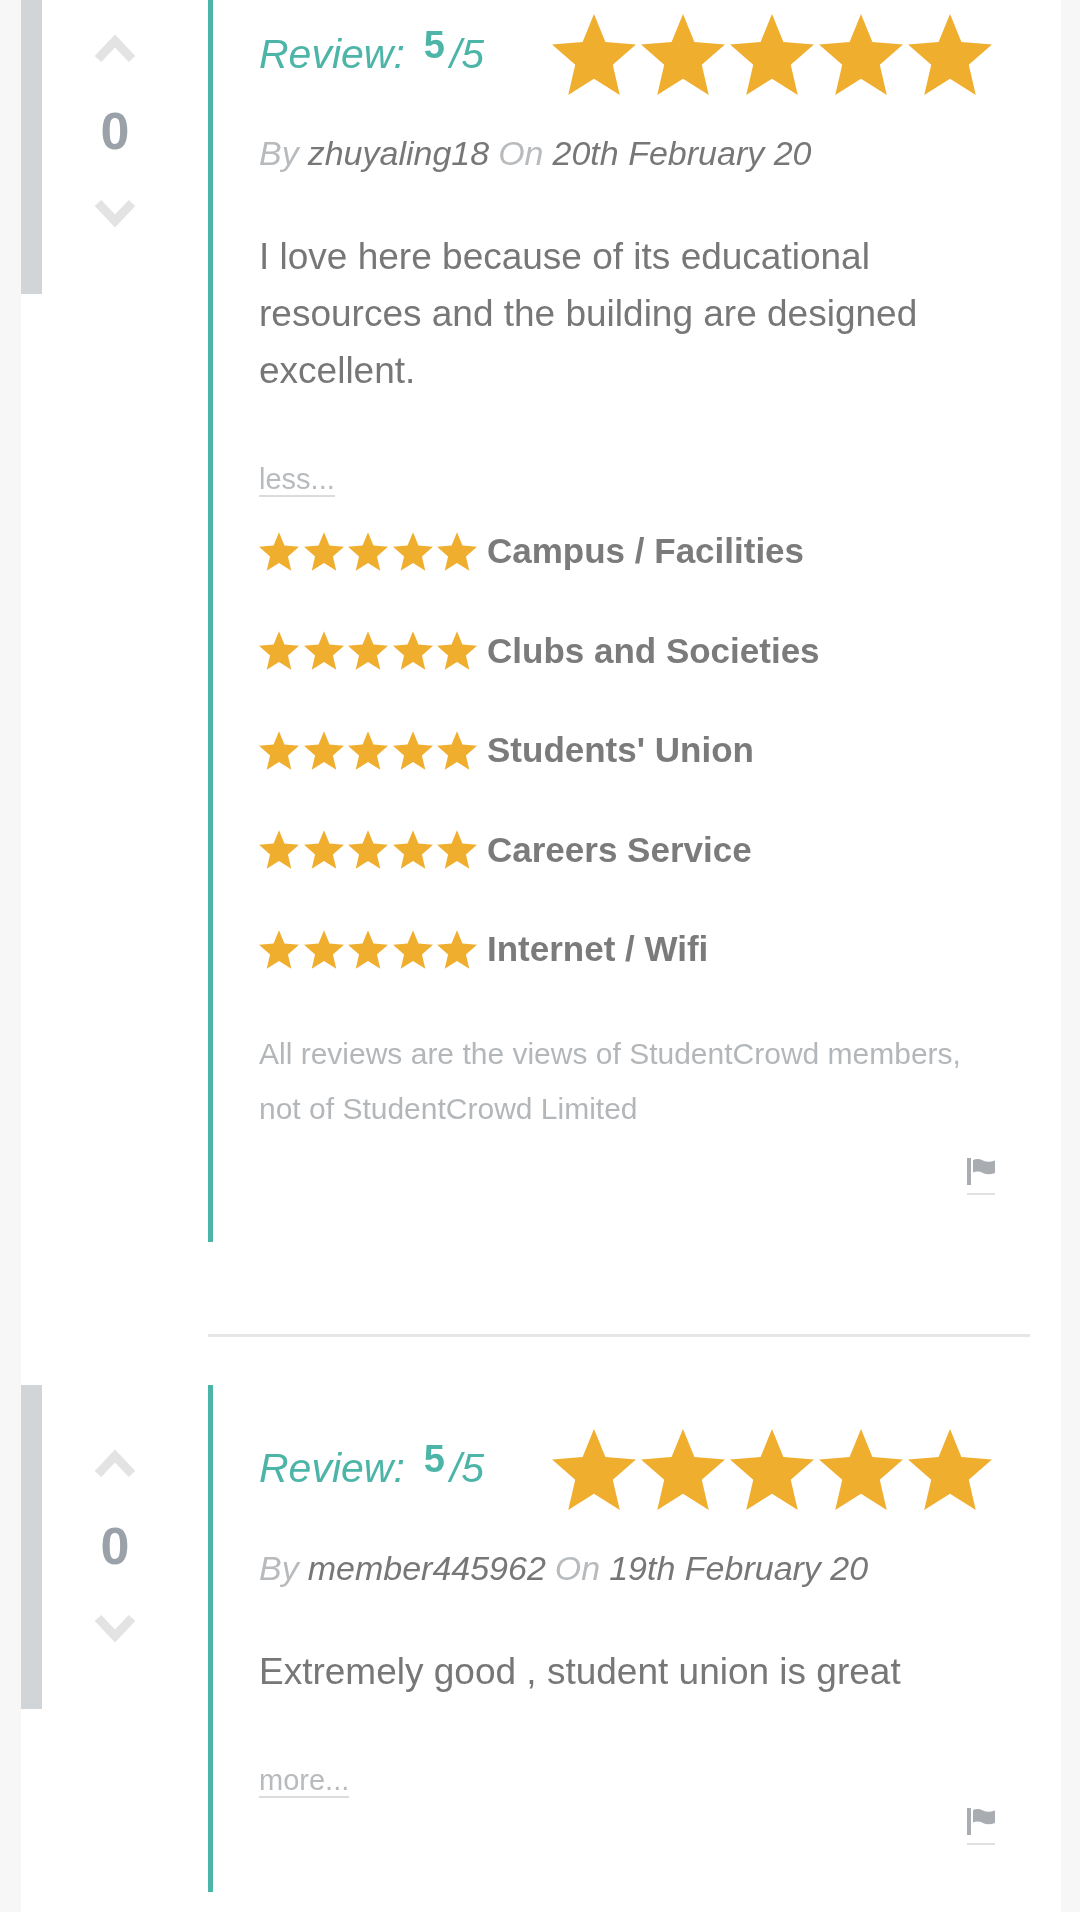 This screenshot has width=1080, height=1912. What do you see at coordinates (682, 153) in the screenshot?
I see `review-date: 20th February 20` at bounding box center [682, 153].